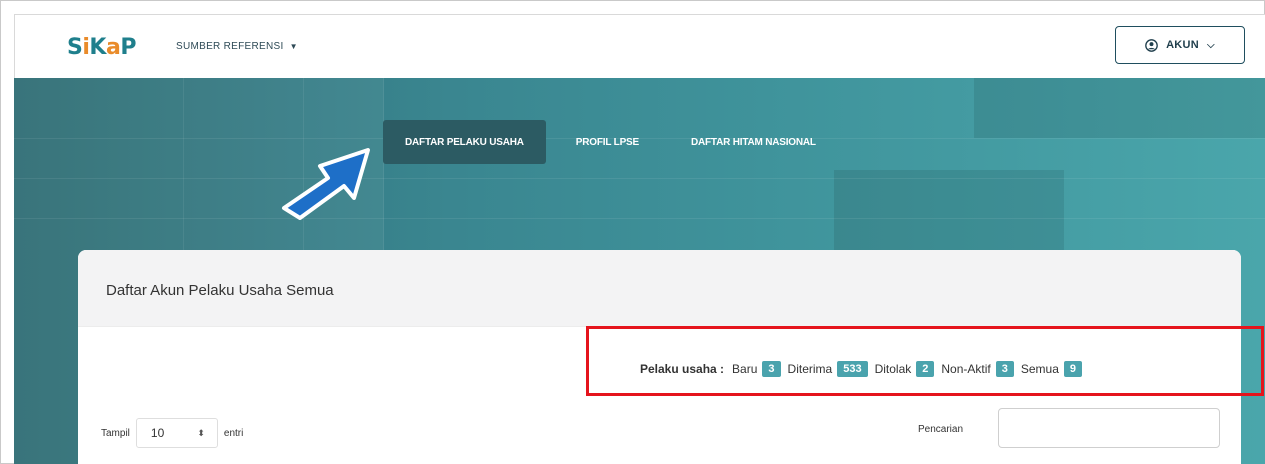  I want to click on sikap-logo: SiKaP, so click(101, 47).